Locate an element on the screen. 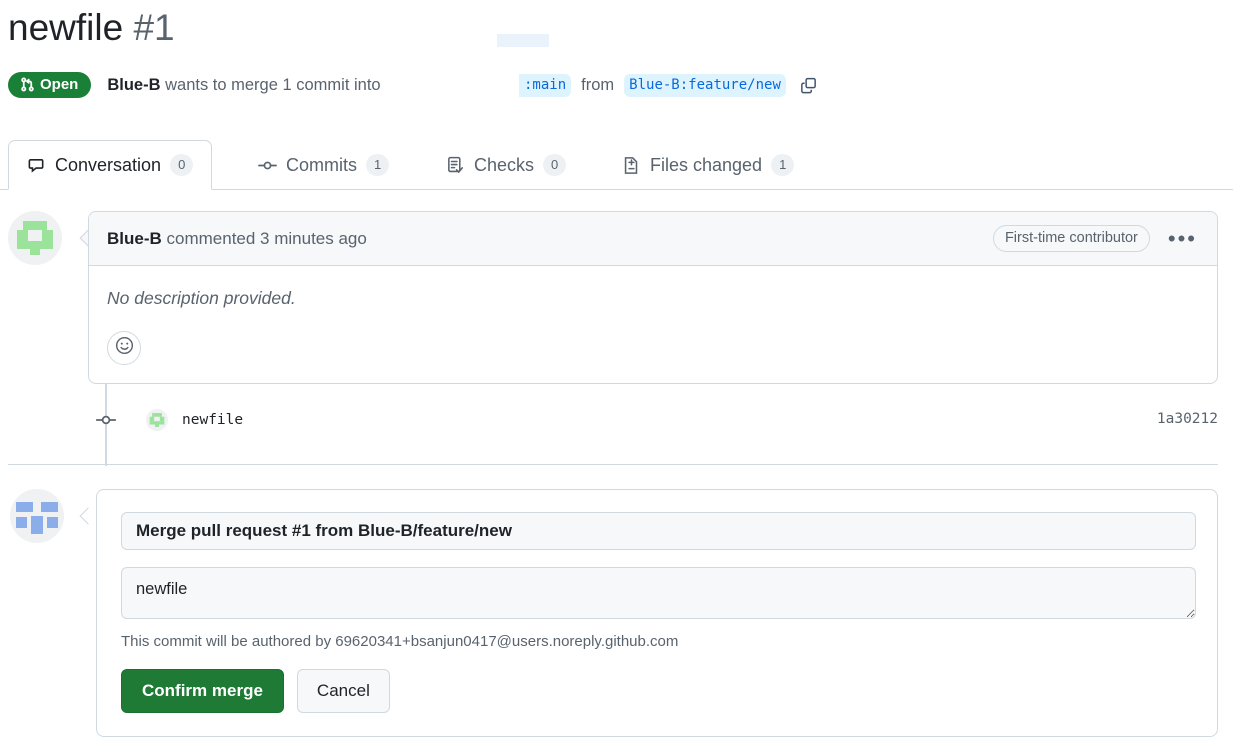 Image resolution: width=1233 pixels, height=749 pixels. tab-files-changed-label: Files changed is located at coordinates (706, 164).